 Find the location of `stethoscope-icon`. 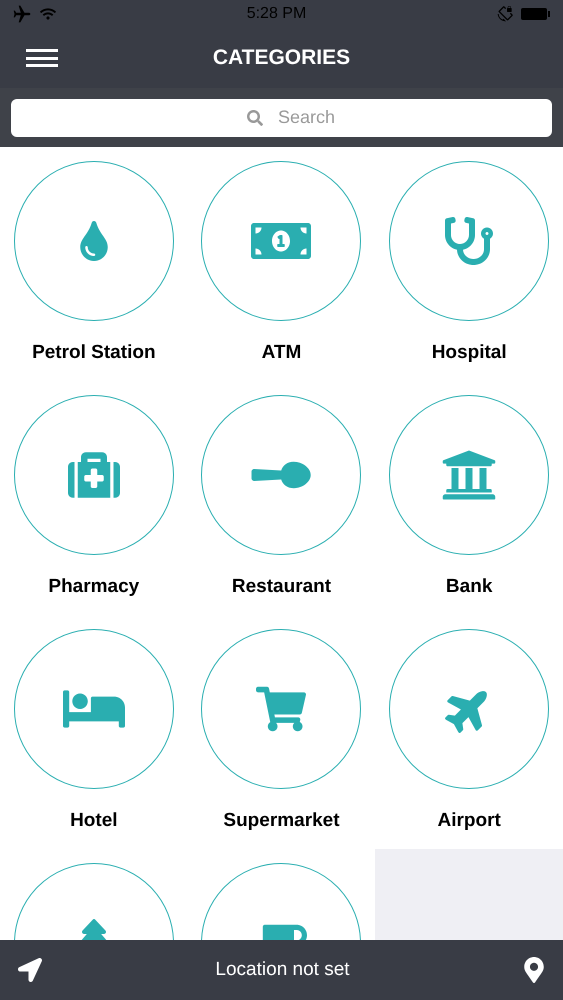

stethoscope-icon is located at coordinates (469, 241).